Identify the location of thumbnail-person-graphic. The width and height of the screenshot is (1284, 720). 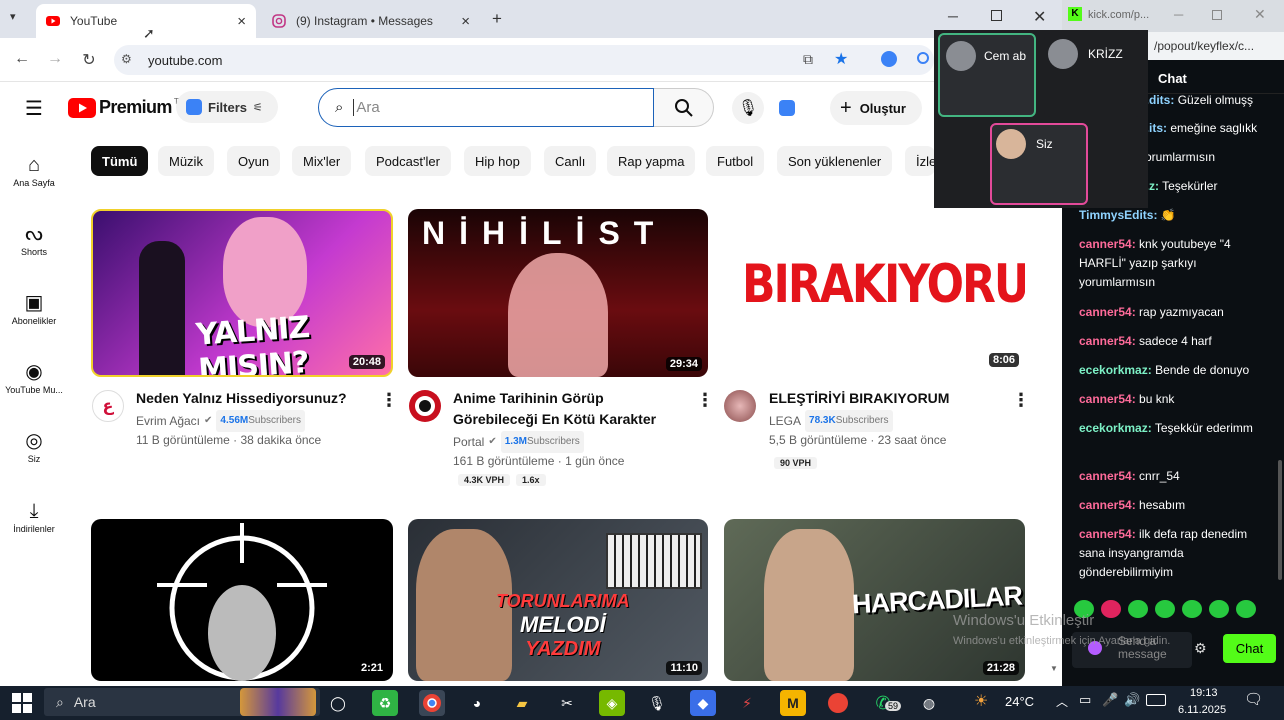
(162, 308).